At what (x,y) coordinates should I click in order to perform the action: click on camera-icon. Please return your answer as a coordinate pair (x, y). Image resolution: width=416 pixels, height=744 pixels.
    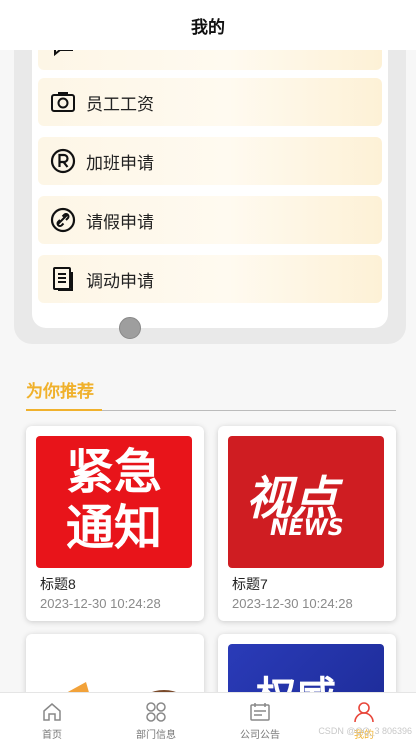
    Looking at the image, I should click on (63, 102).